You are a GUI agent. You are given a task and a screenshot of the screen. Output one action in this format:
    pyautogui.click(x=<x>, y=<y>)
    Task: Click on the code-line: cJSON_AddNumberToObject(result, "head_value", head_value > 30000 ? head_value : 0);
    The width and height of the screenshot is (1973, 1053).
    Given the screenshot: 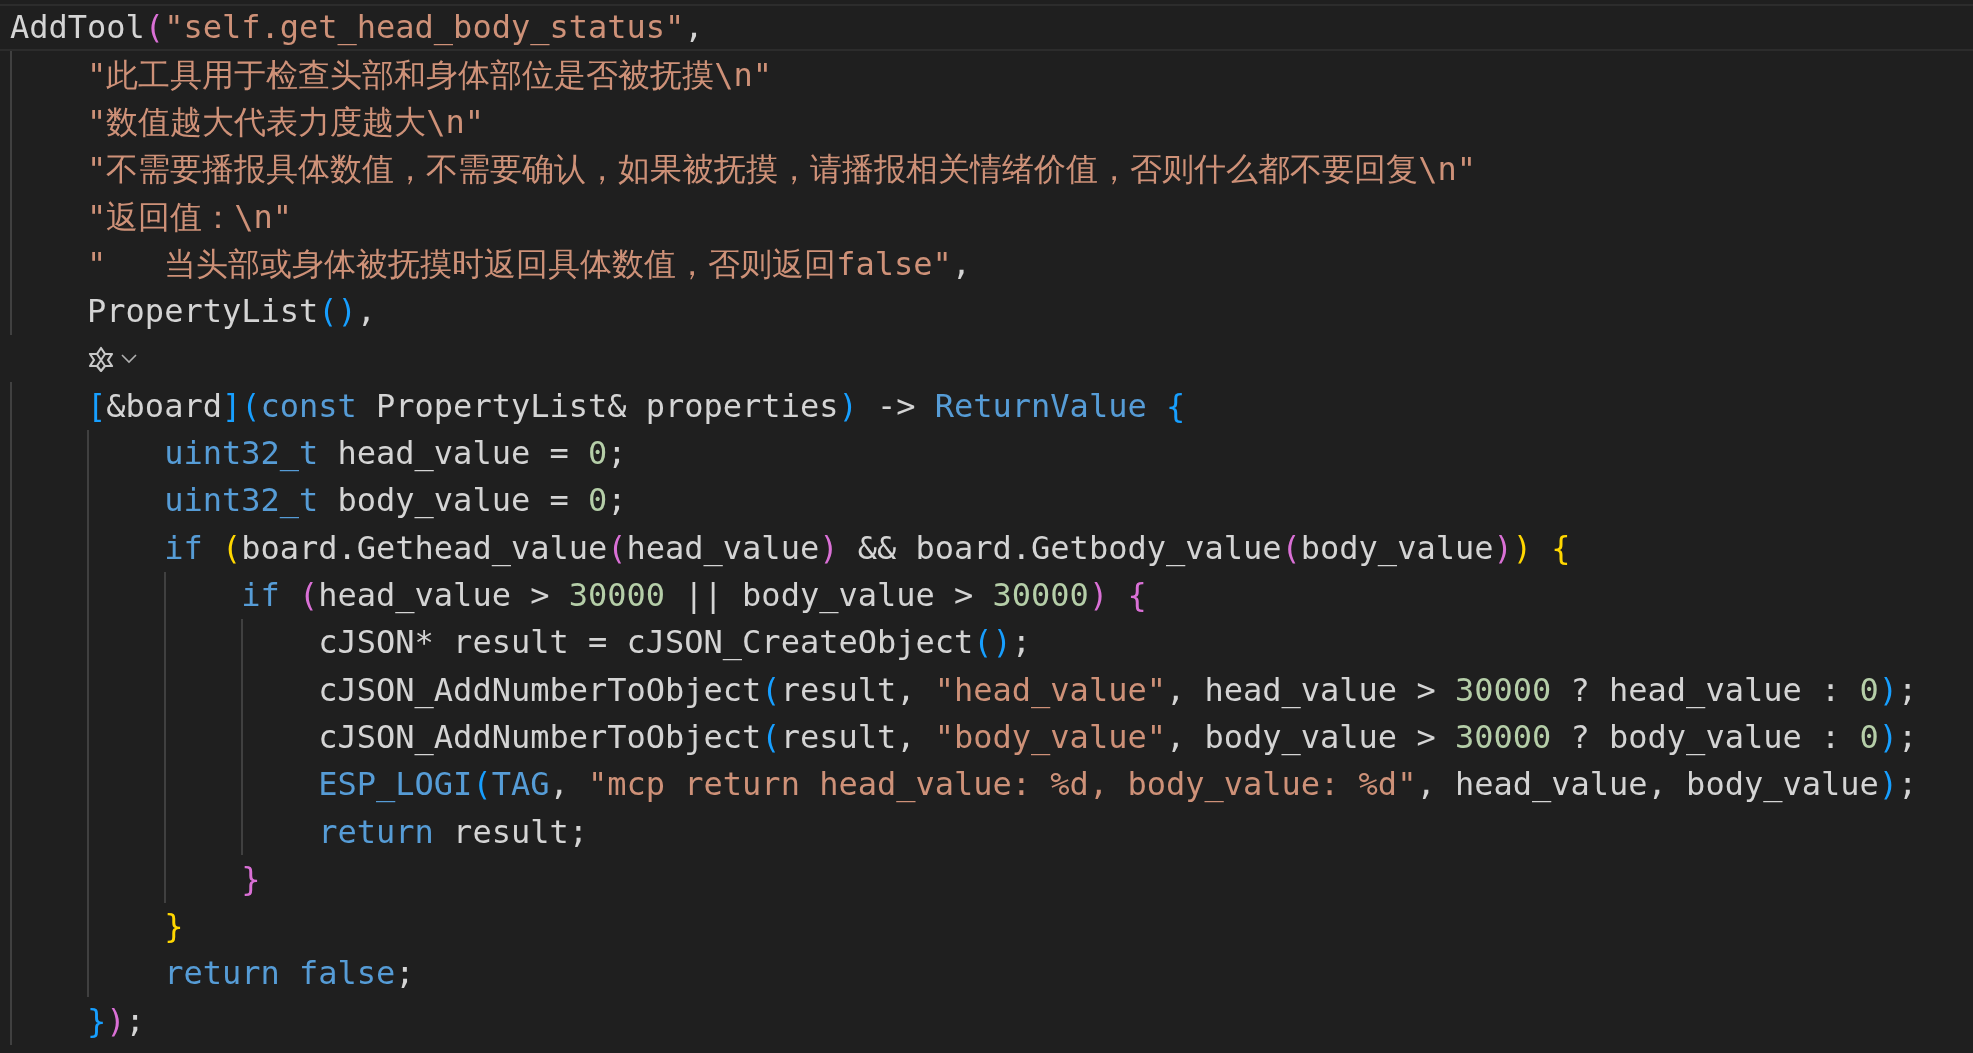 What is the action you would take?
    pyautogui.click(x=1118, y=689)
    